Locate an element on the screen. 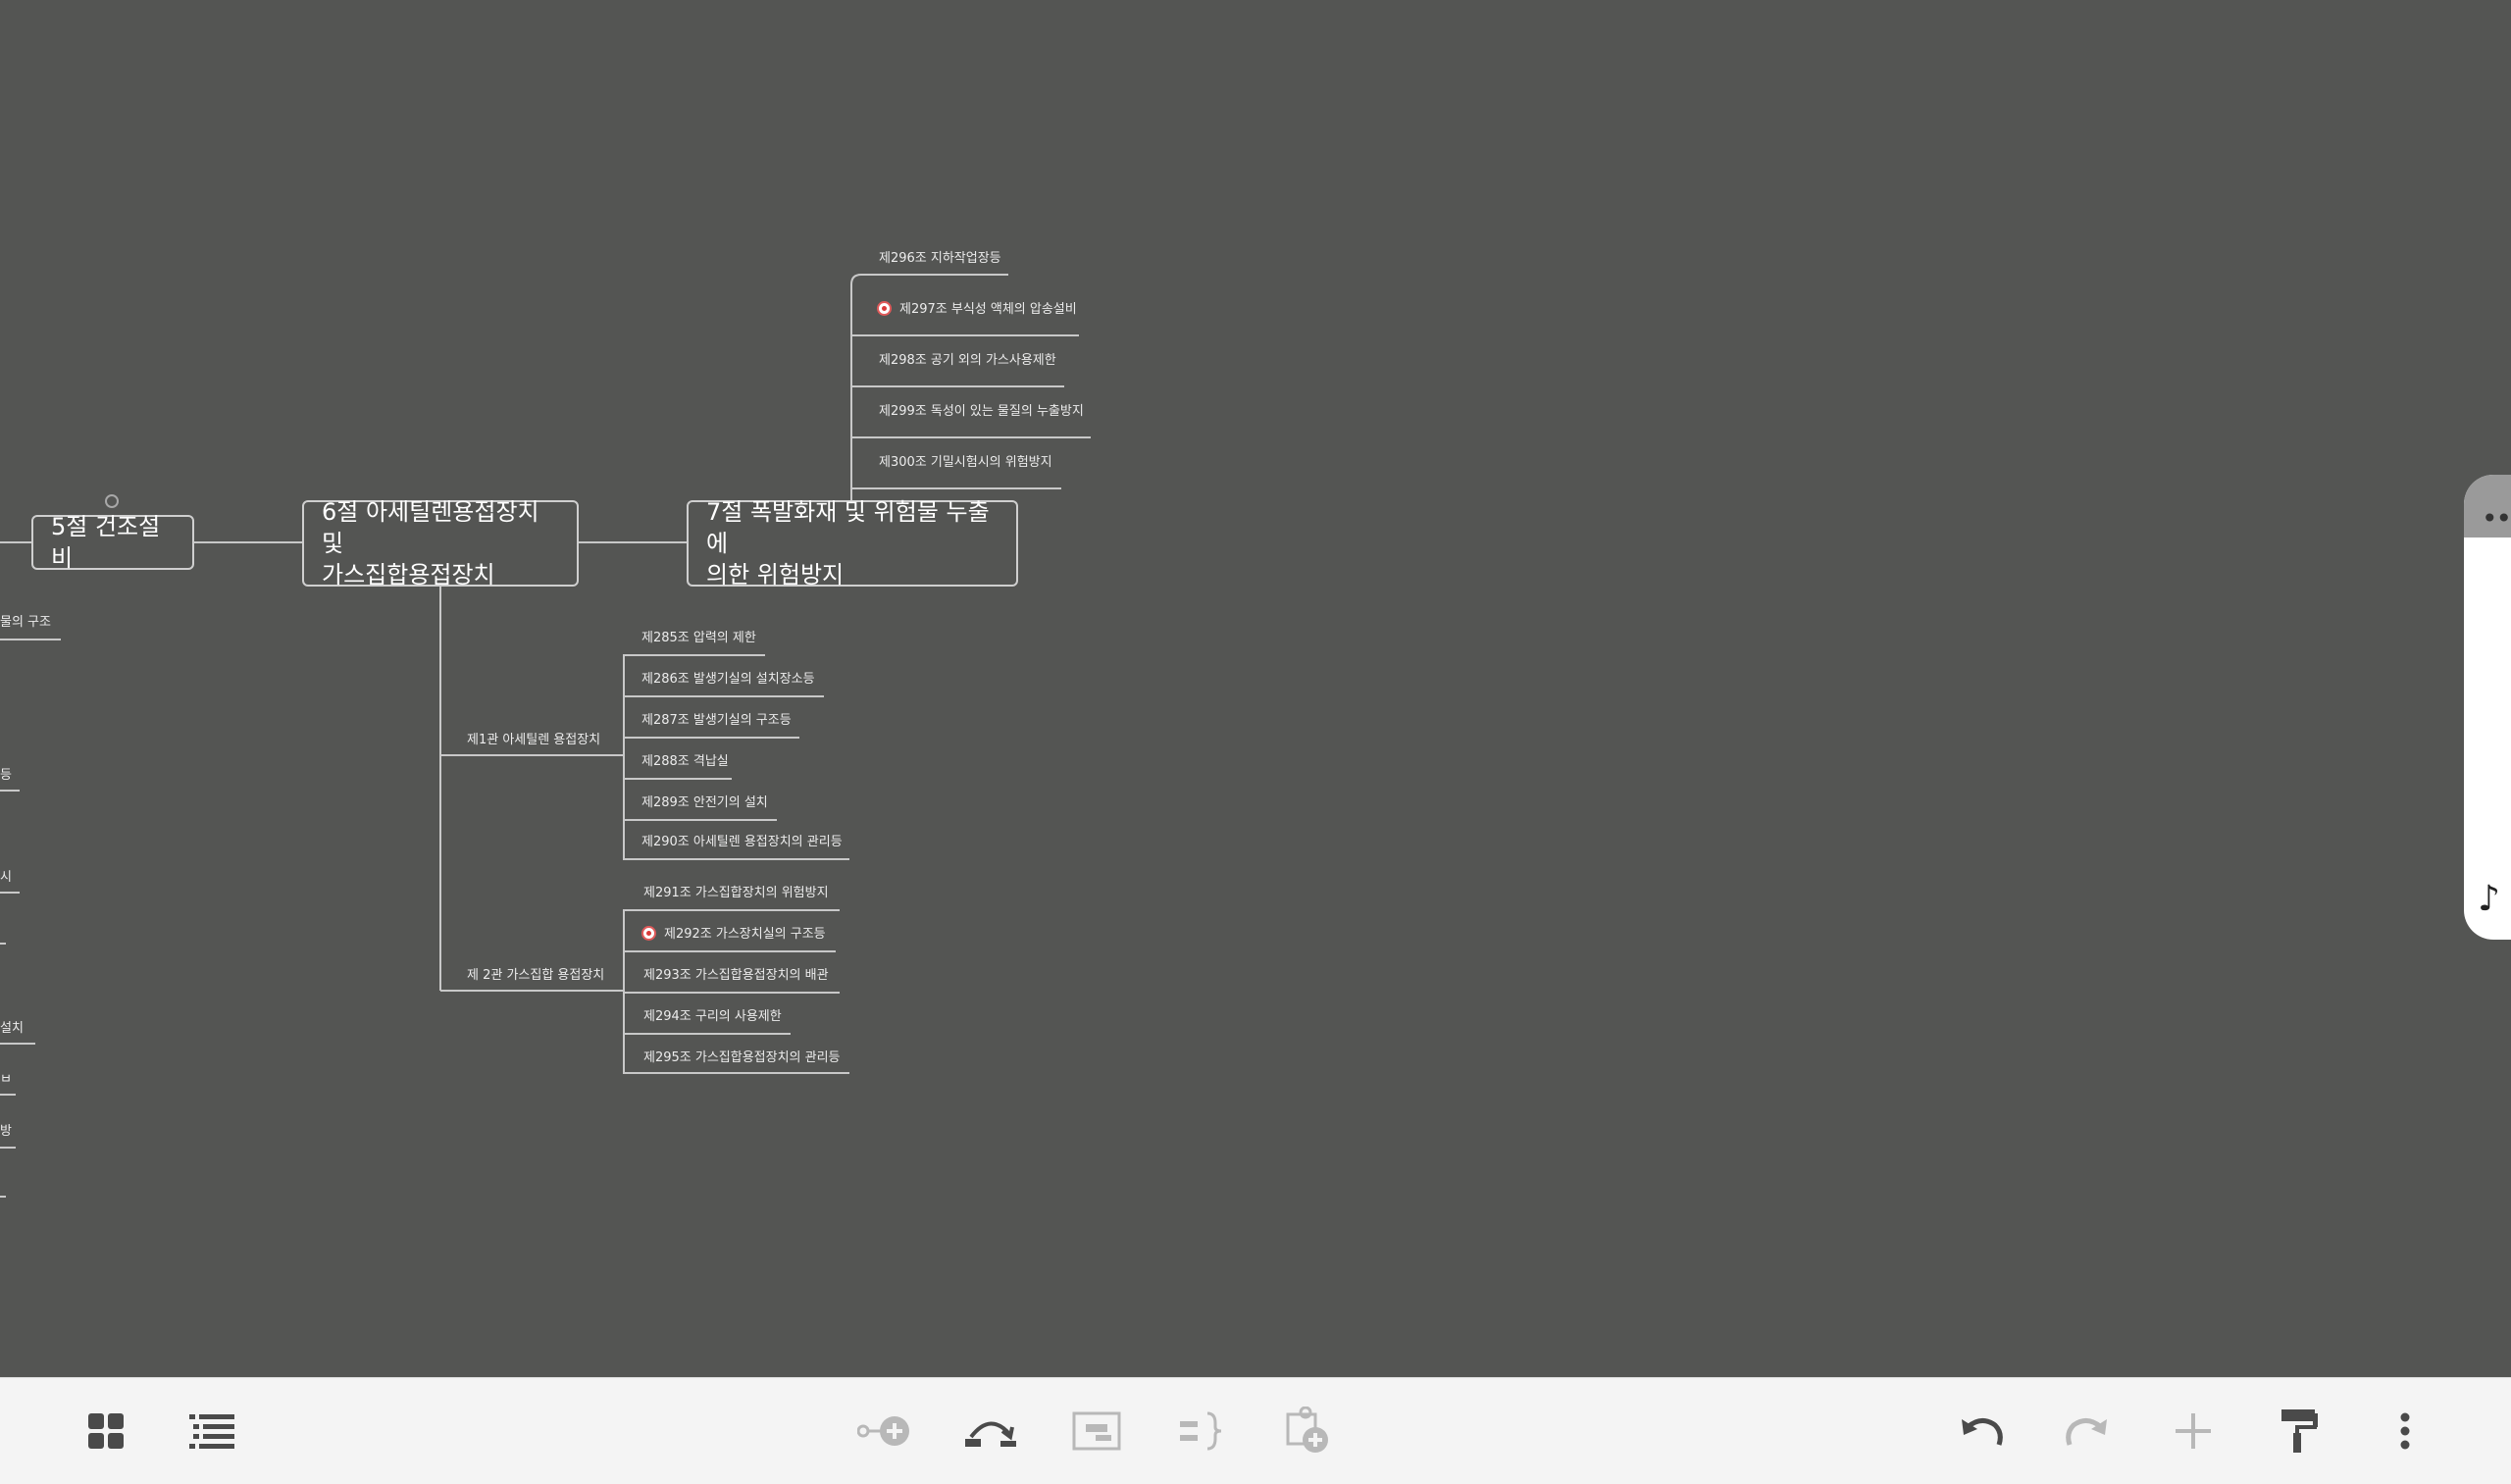 Image resolution: width=2511 pixels, height=1484 pixels. redo-icon is located at coordinates (2087, 1431).